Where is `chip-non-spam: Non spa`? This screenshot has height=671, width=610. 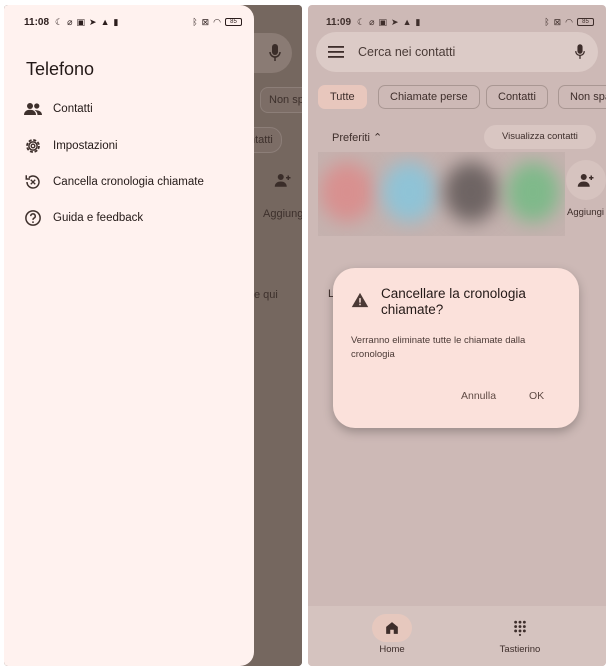
chip-non-spam: Non spa is located at coordinates (582, 97).